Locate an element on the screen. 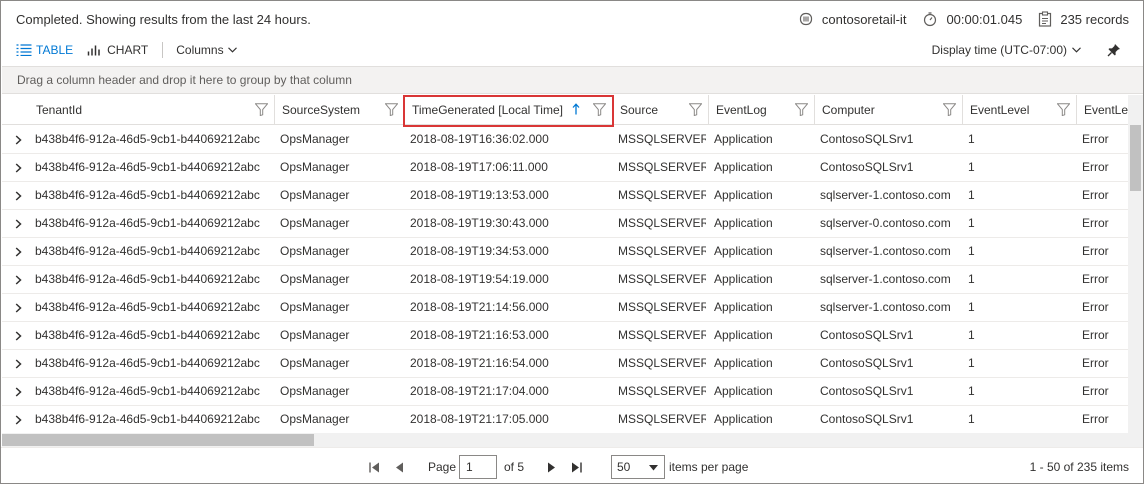  page-number-input is located at coordinates (478, 467).